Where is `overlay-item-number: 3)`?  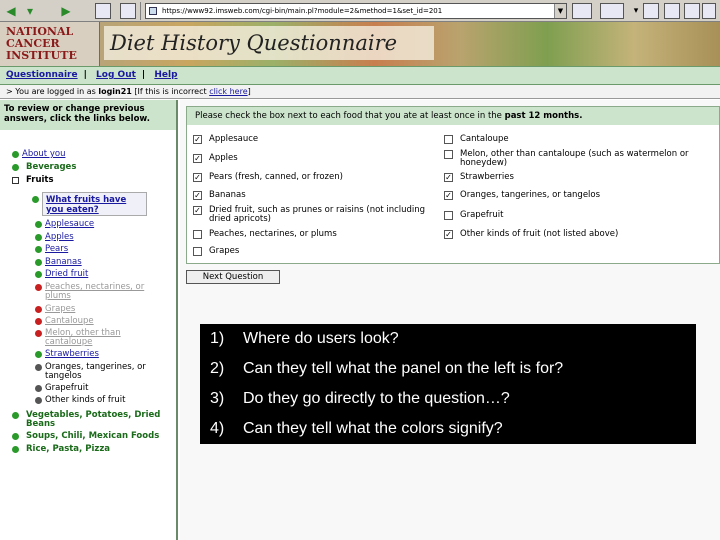 overlay-item-number: 3) is located at coordinates (217, 398).